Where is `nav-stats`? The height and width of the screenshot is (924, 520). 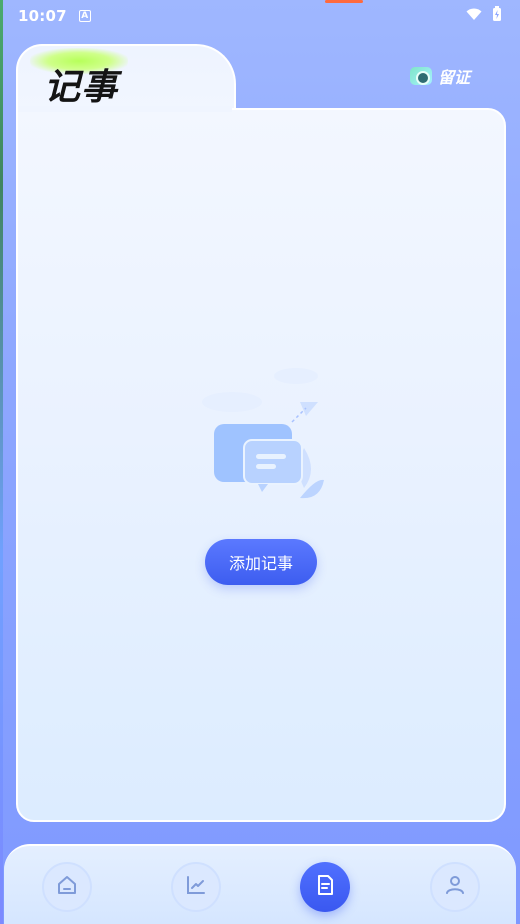
nav-stats is located at coordinates (196, 887).